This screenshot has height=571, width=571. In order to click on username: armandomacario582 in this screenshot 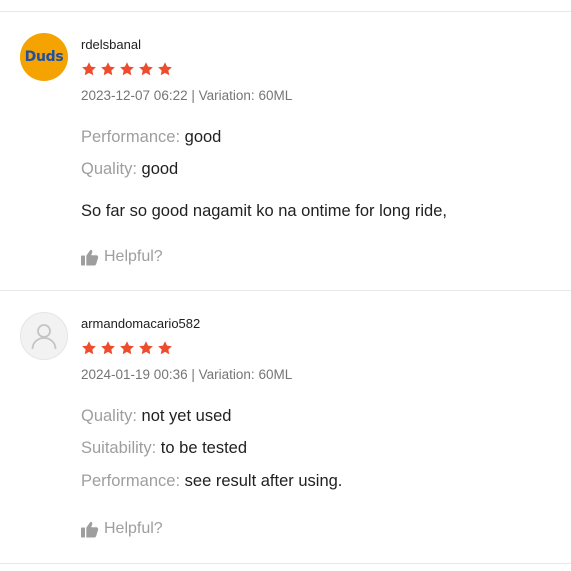, I will do `click(141, 323)`.